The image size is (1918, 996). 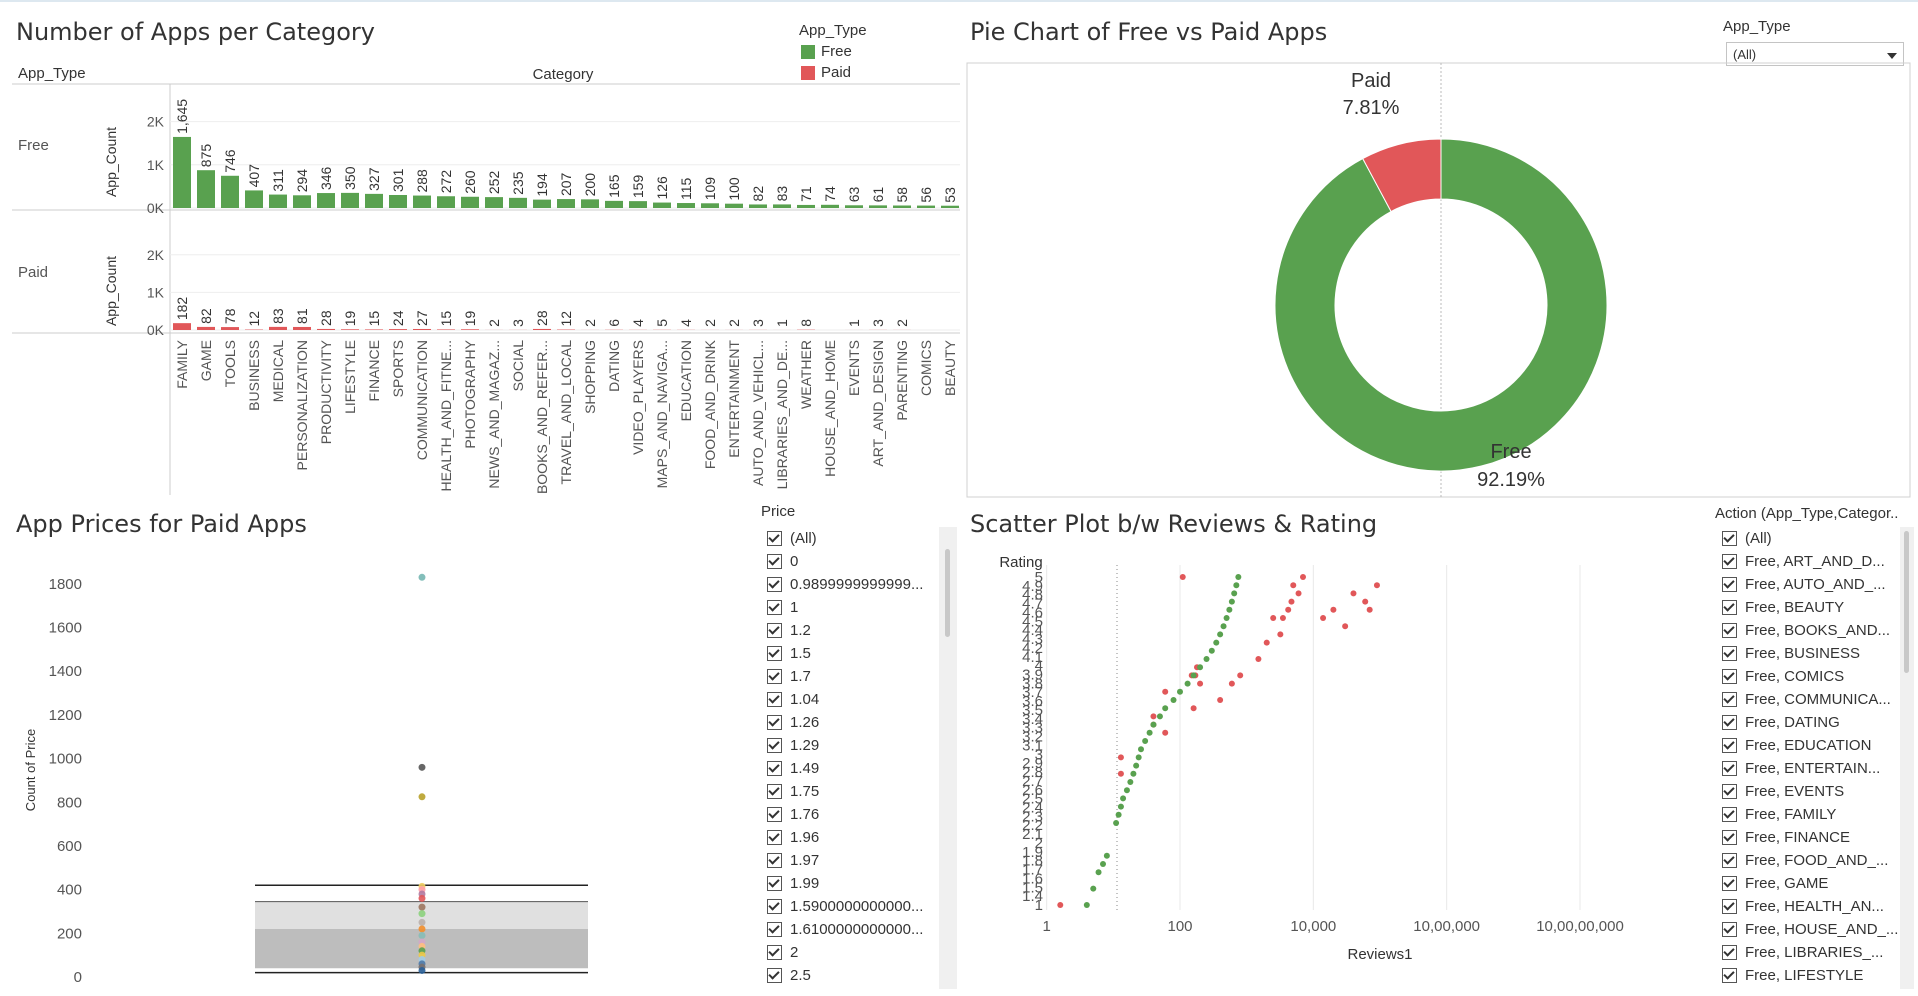 What do you see at coordinates (853, 975) in the screenshot?
I see `price-filter-option: 2.5` at bounding box center [853, 975].